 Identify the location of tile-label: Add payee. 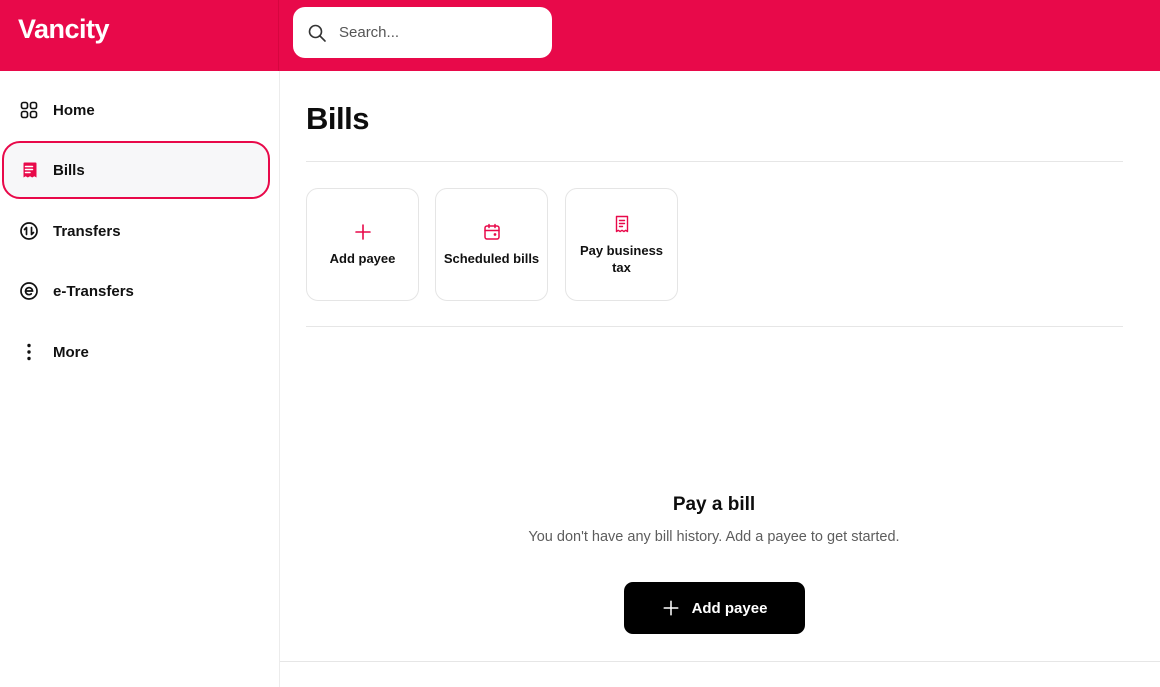
(362, 258).